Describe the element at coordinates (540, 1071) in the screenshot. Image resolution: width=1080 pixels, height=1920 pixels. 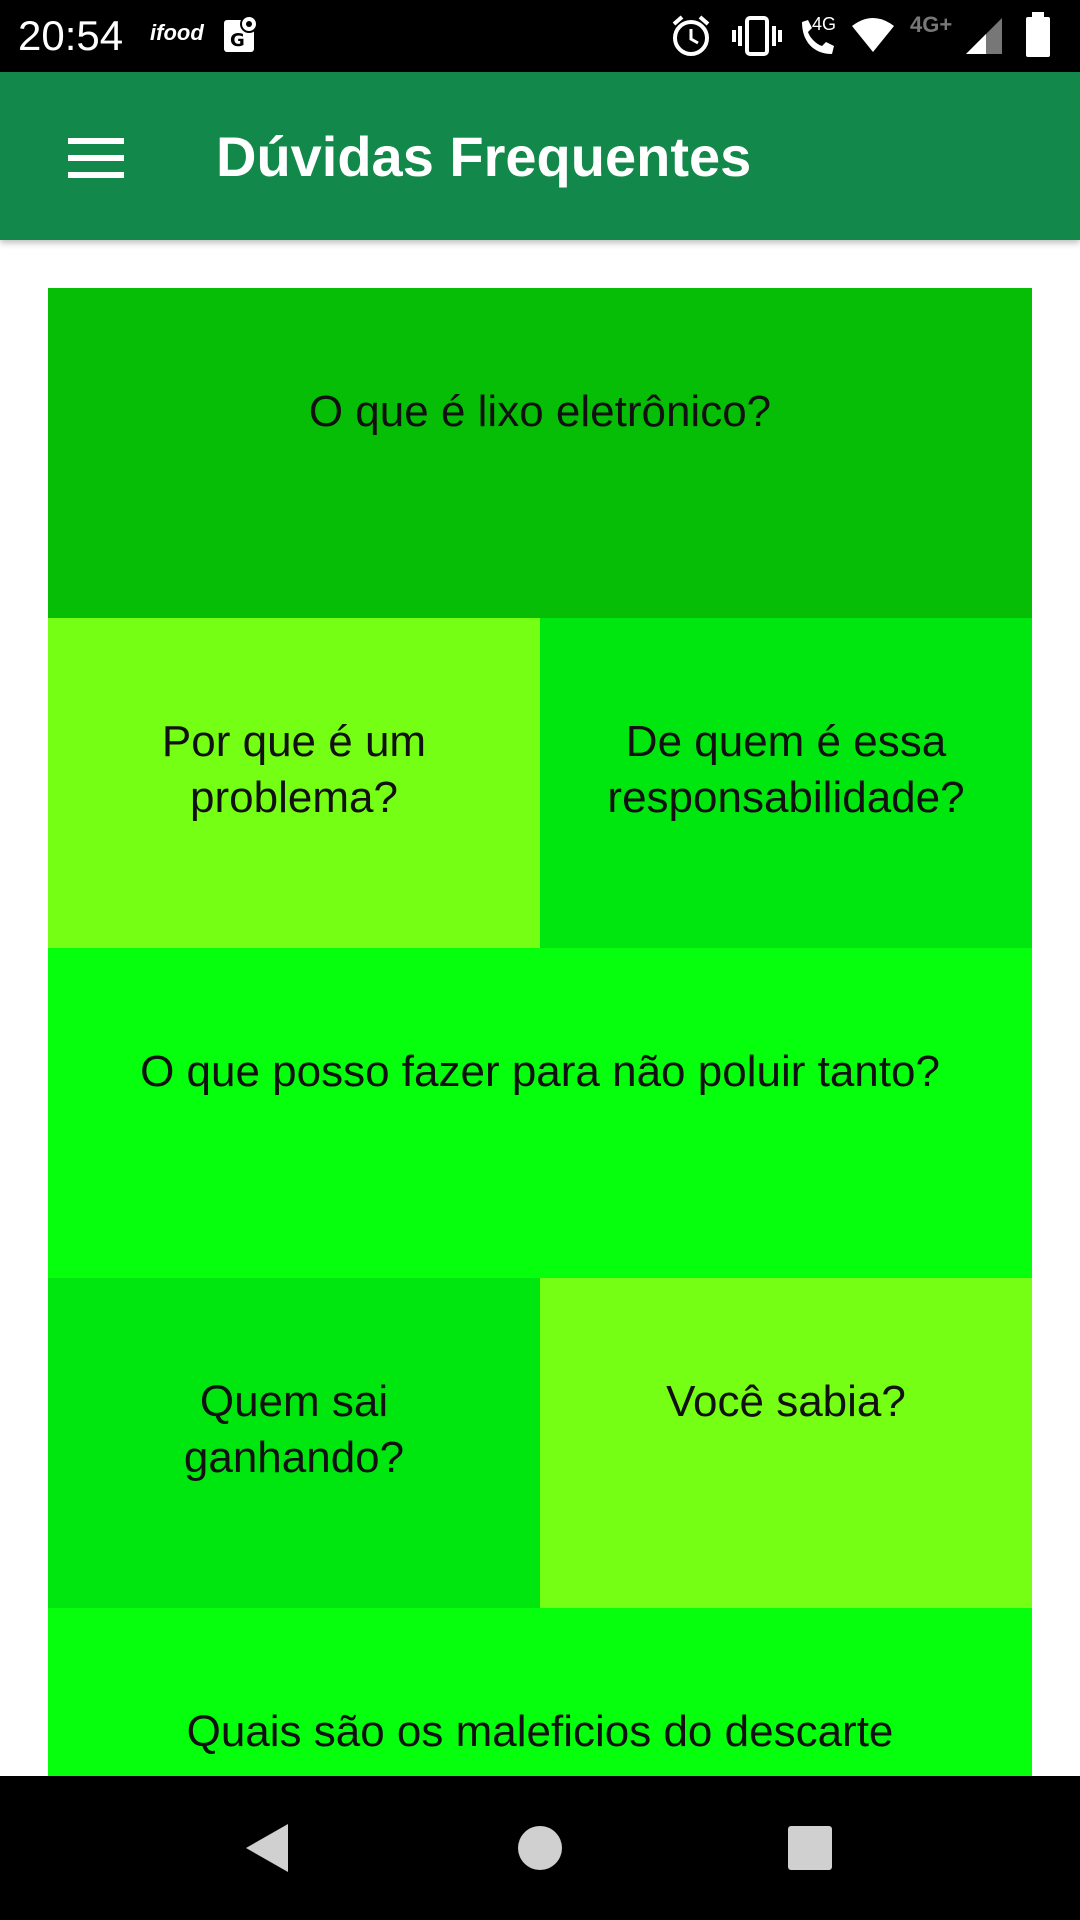
I see `faq-tile-label: O que posso fazer para não poluir tanto?` at that location.